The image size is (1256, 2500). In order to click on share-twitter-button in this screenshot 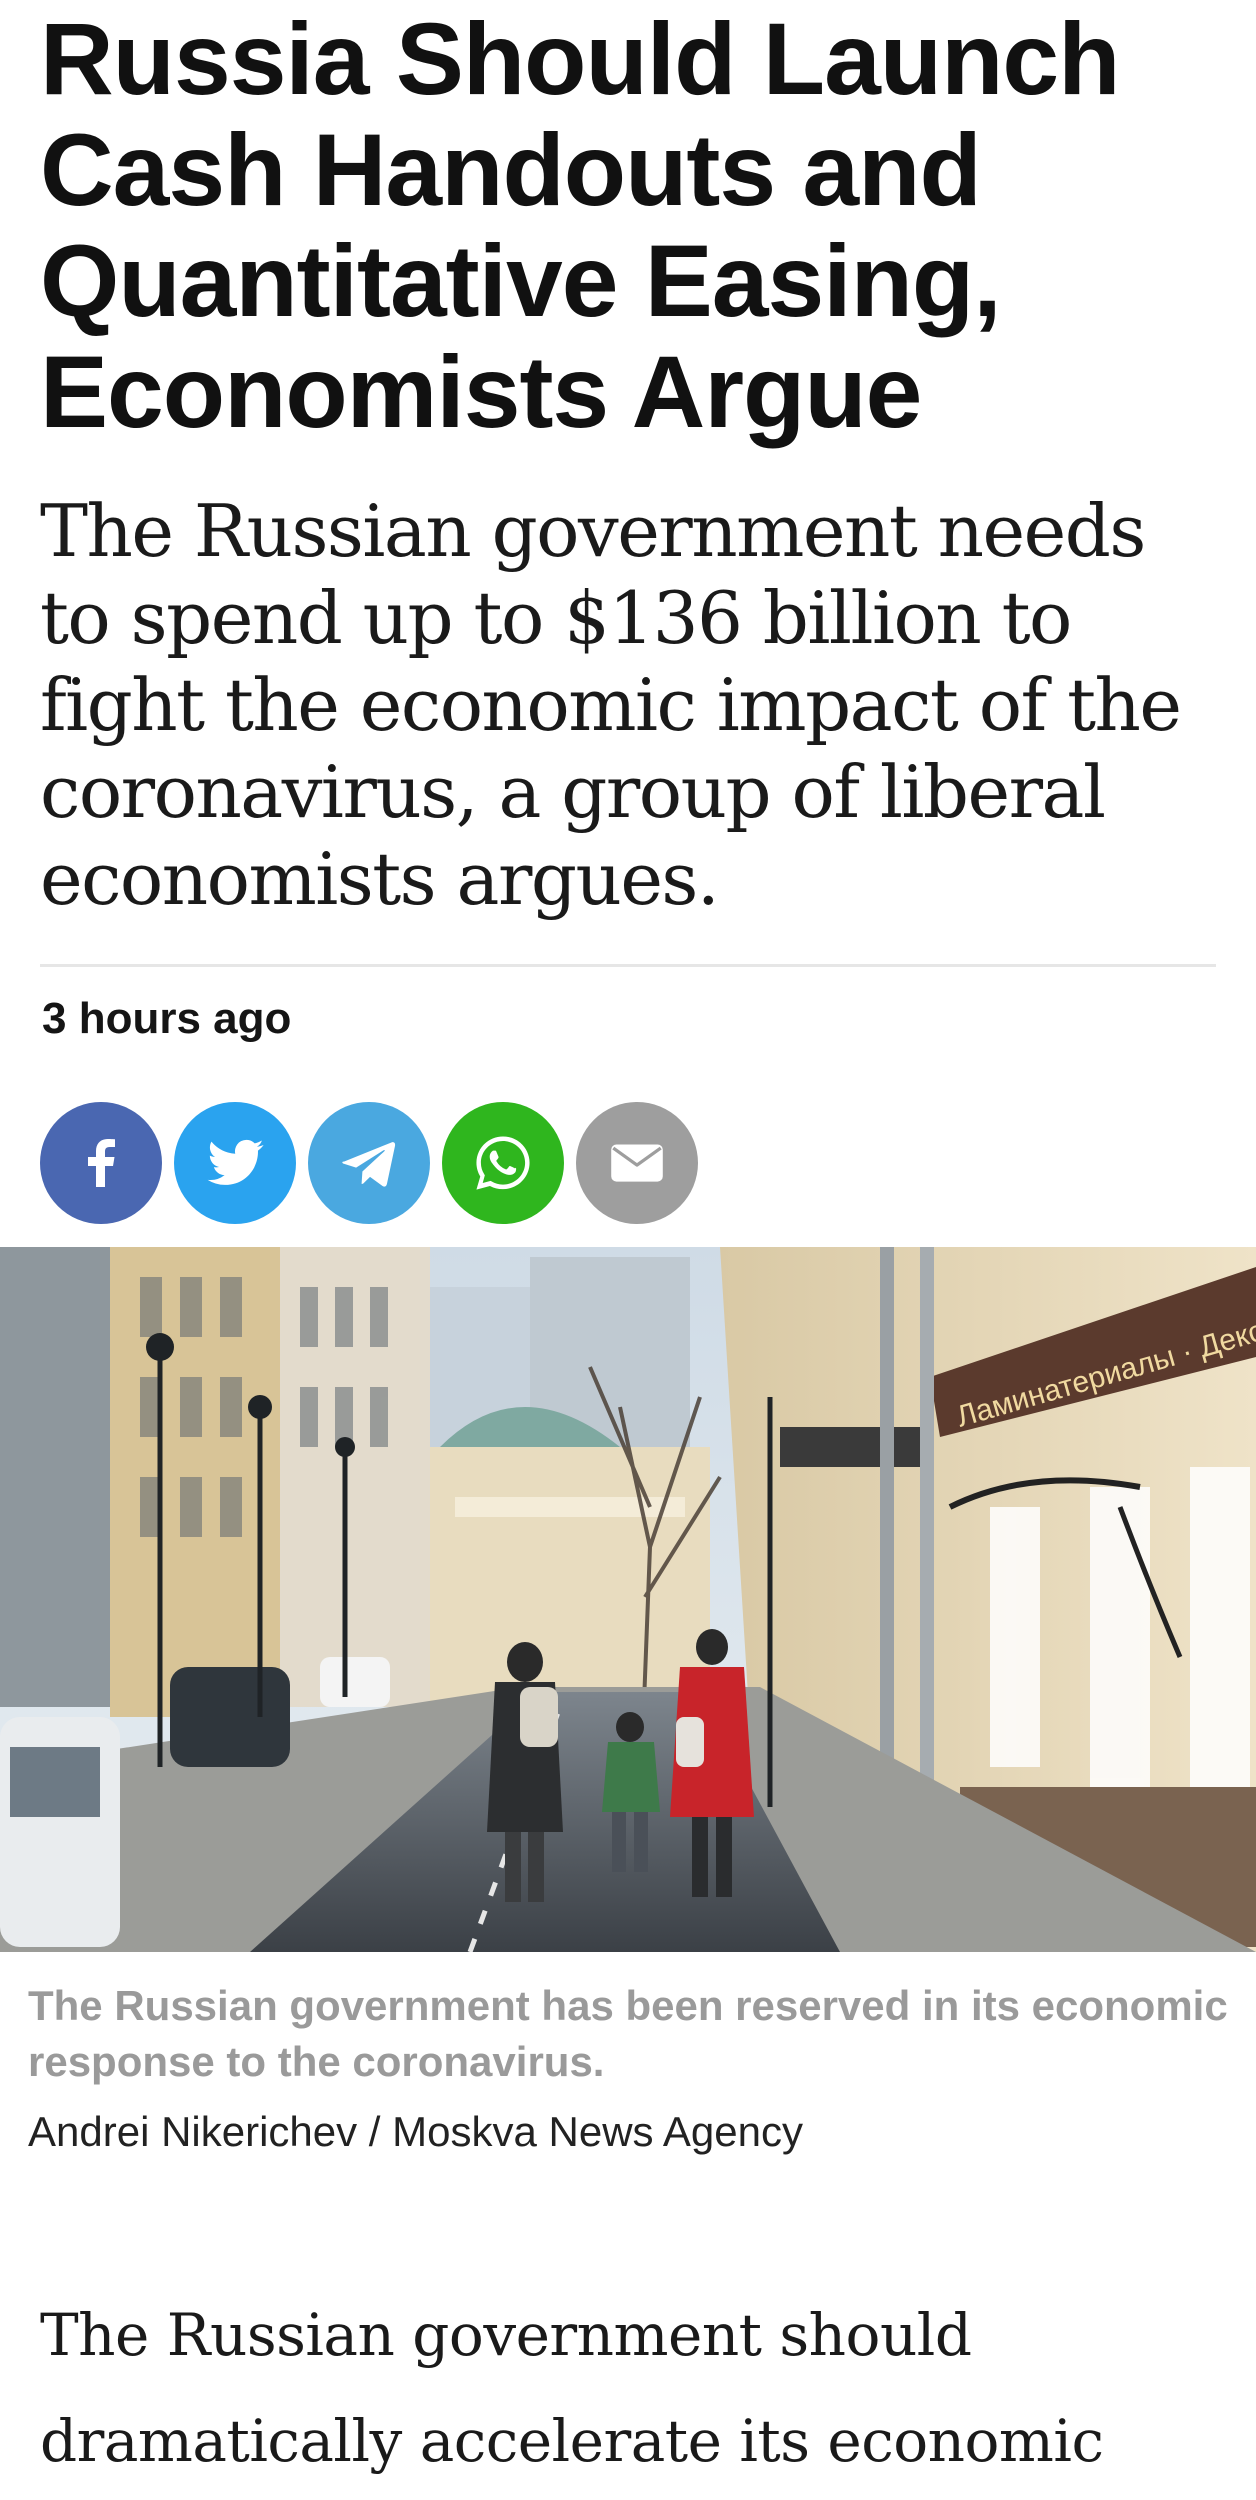, I will do `click(235, 1163)`.